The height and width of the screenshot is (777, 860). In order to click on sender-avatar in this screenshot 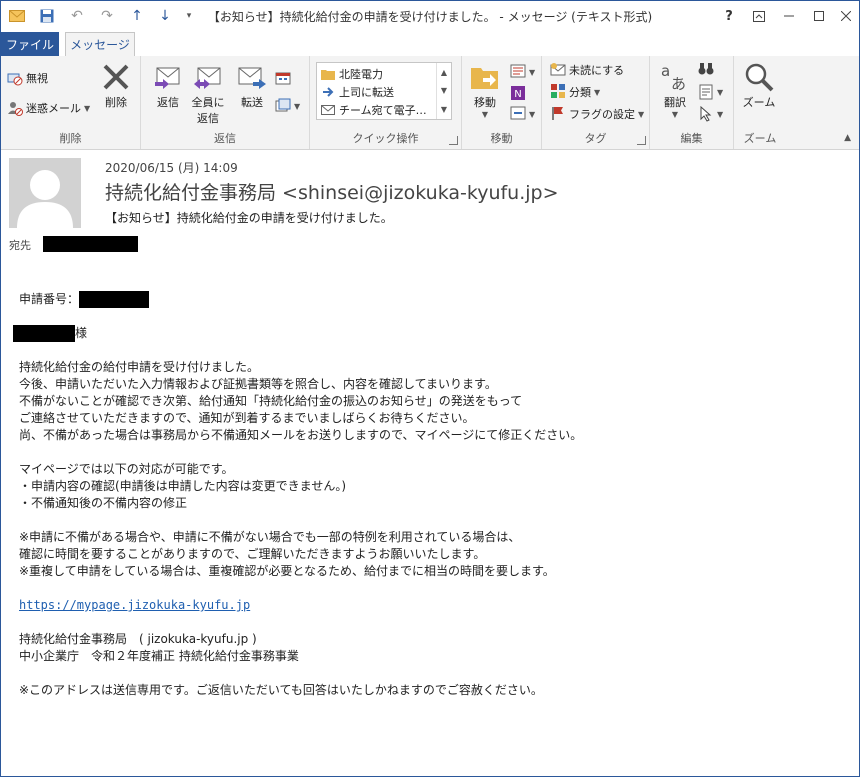, I will do `click(45, 193)`.